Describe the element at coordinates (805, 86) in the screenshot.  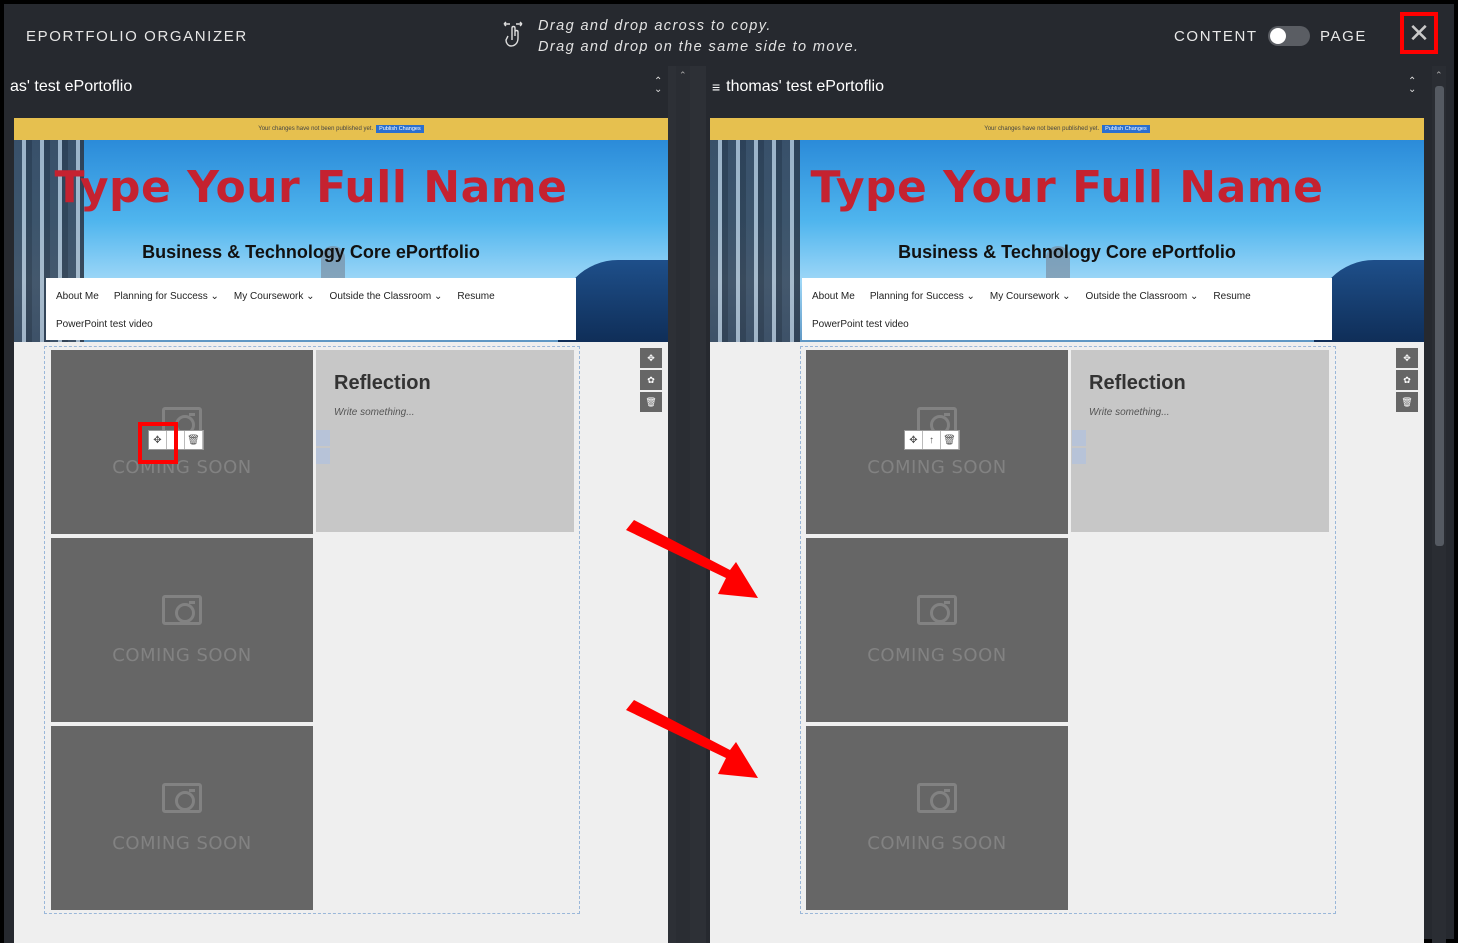
I see `right-portfolio-name: thomas' test ePortoflio` at that location.